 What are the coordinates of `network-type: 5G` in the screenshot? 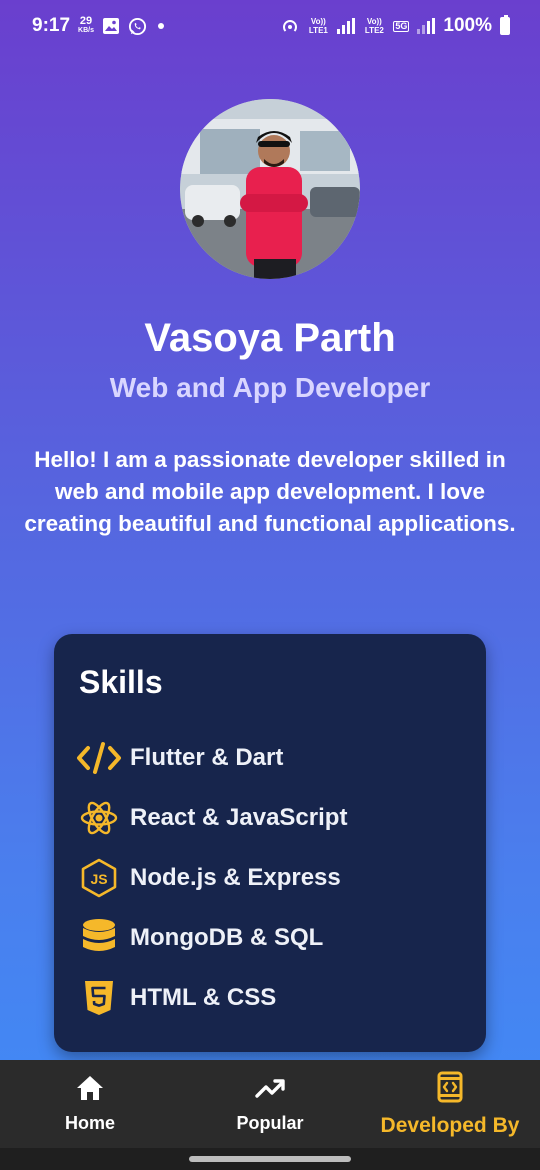 It's located at (401, 26).